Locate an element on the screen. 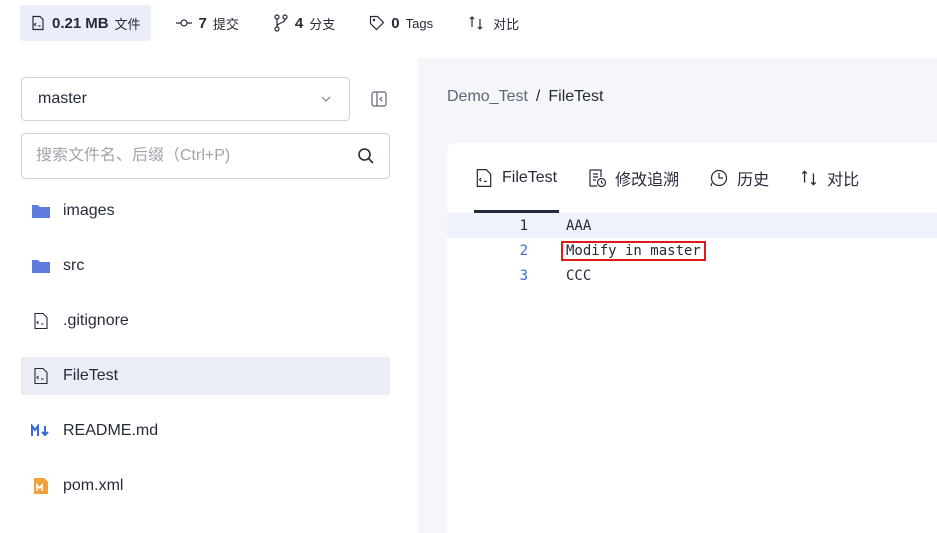 This screenshot has width=937, height=533. stat-branches: 4 分支 is located at coordinates (304, 23).